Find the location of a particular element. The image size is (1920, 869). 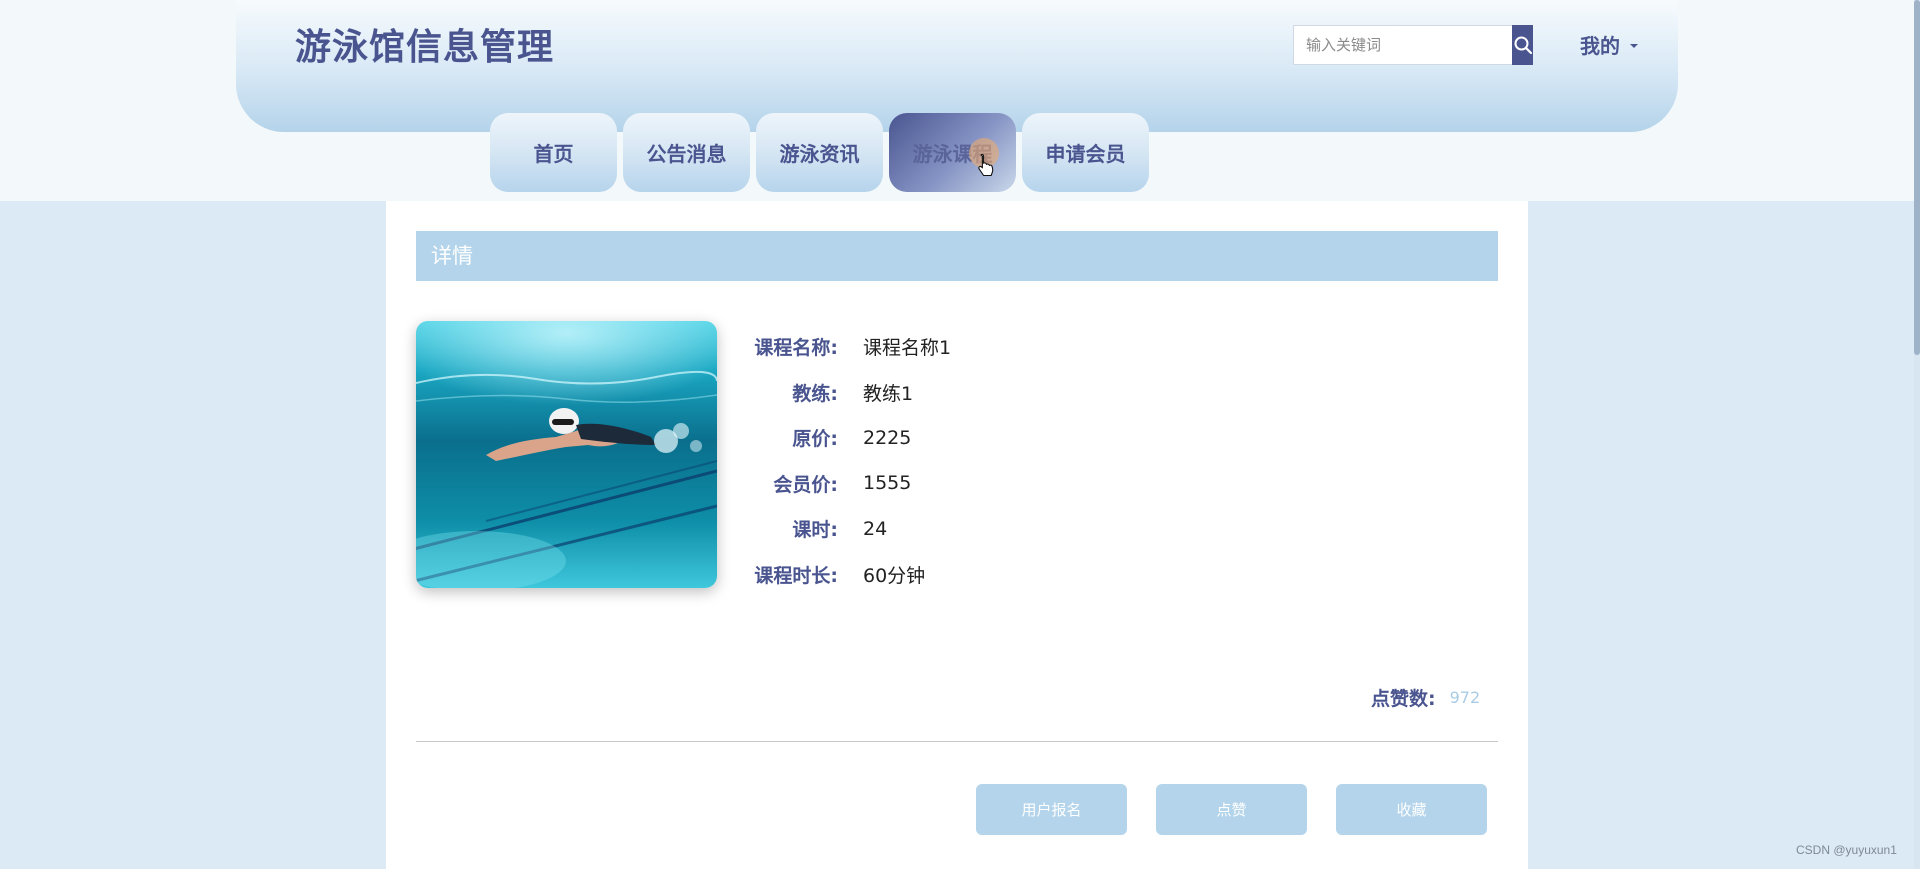

likes-value: 972 is located at coordinates (1465, 697).